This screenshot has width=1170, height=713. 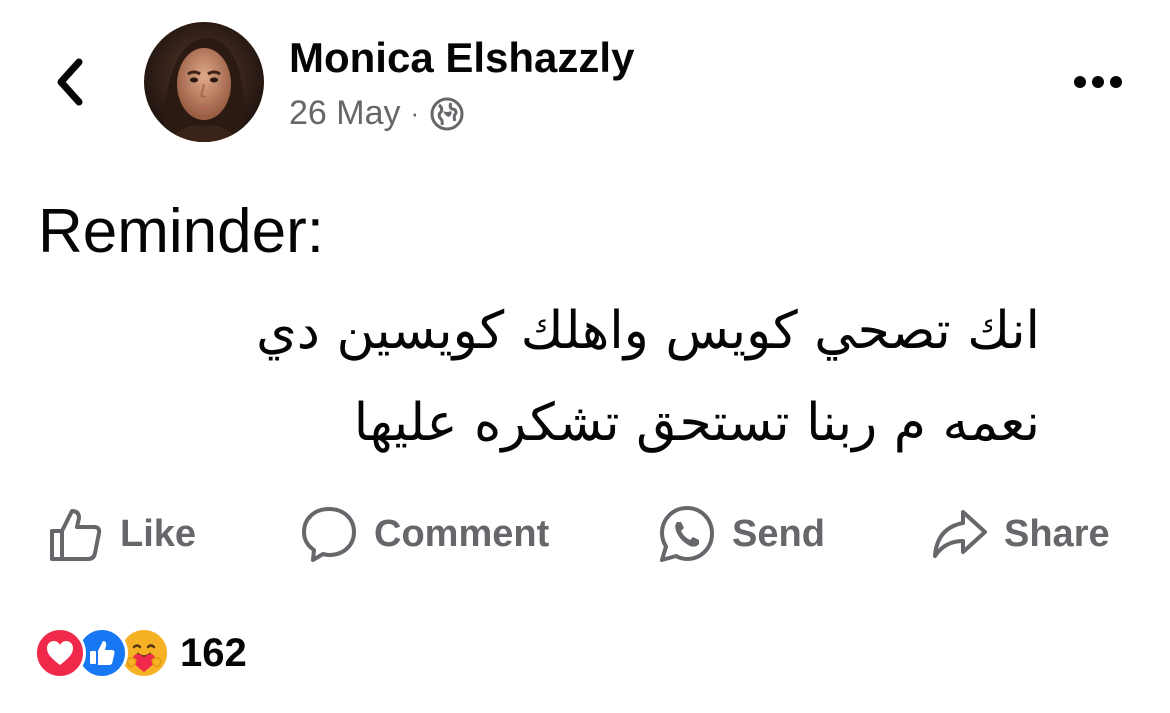 What do you see at coordinates (345, 113) in the screenshot?
I see `post-timestamp: 26 May` at bounding box center [345, 113].